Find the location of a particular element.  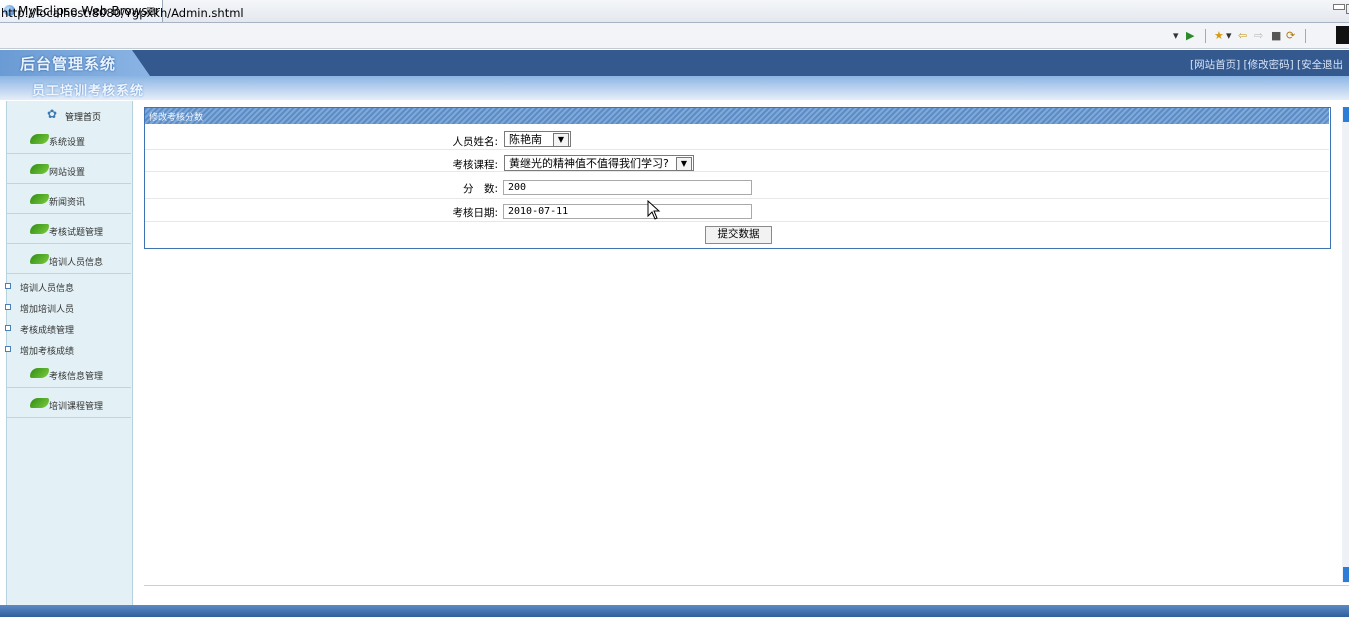

footer-bar is located at coordinates (674, 611).